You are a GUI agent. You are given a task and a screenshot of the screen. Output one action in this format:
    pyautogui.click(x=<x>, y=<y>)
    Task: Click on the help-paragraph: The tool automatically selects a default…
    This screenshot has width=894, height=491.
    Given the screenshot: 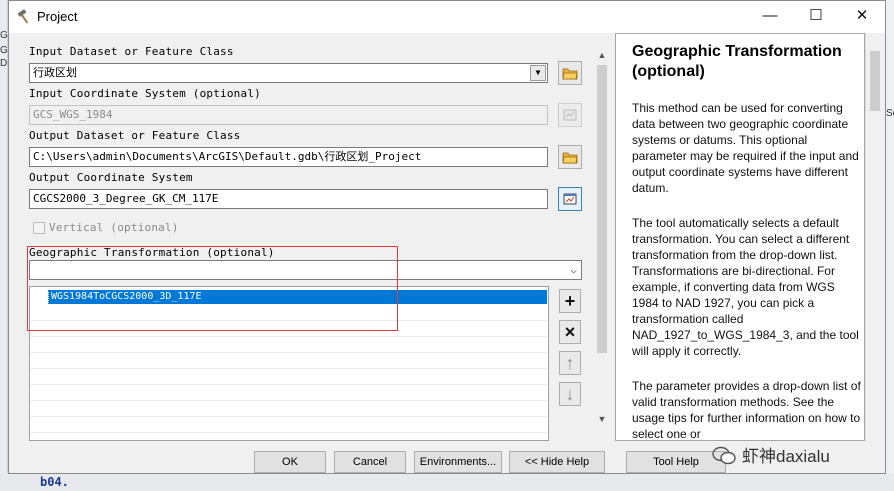 What is the action you would take?
    pyautogui.click(x=745, y=287)
    